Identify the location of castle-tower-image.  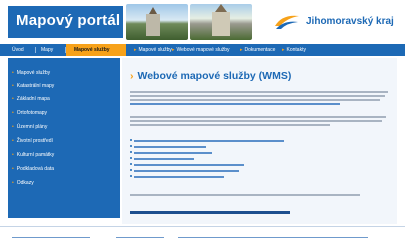
(153, 21).